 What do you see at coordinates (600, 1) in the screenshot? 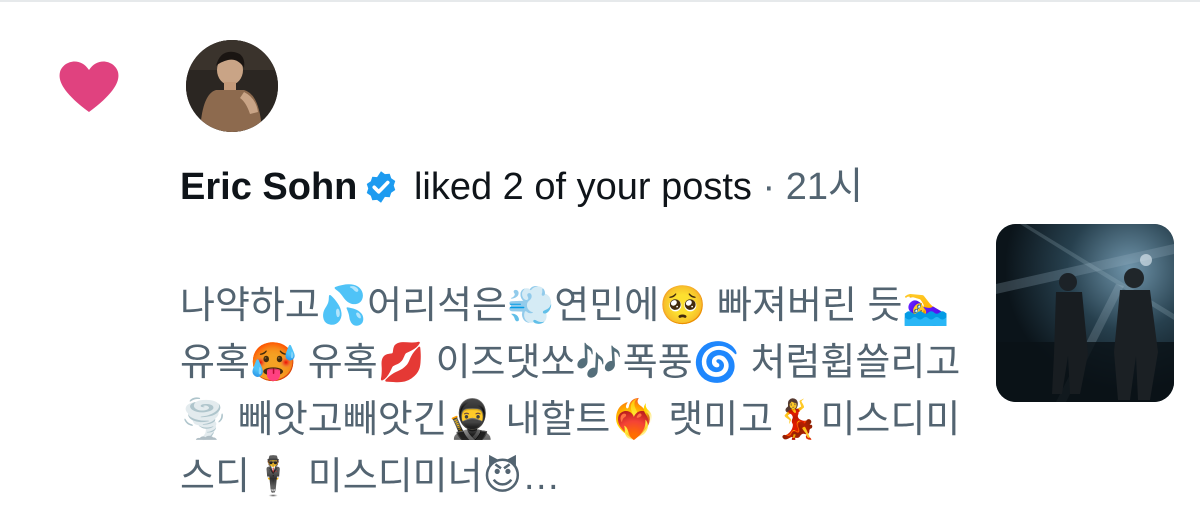
I see `top-divider` at bounding box center [600, 1].